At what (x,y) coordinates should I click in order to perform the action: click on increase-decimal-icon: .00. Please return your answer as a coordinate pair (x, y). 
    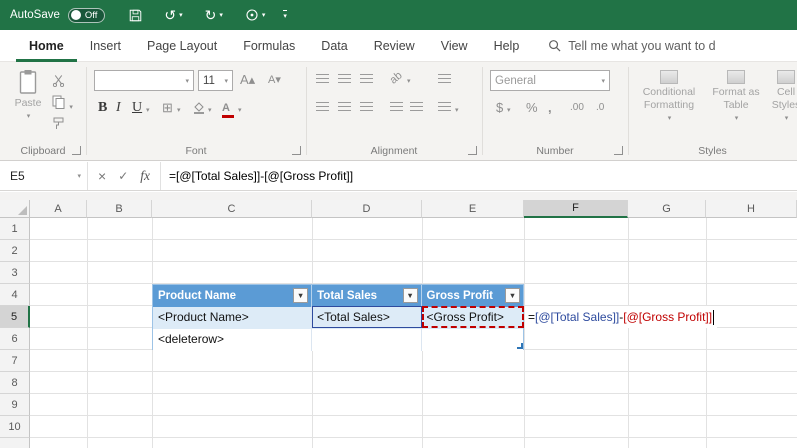
    Looking at the image, I should click on (577, 108).